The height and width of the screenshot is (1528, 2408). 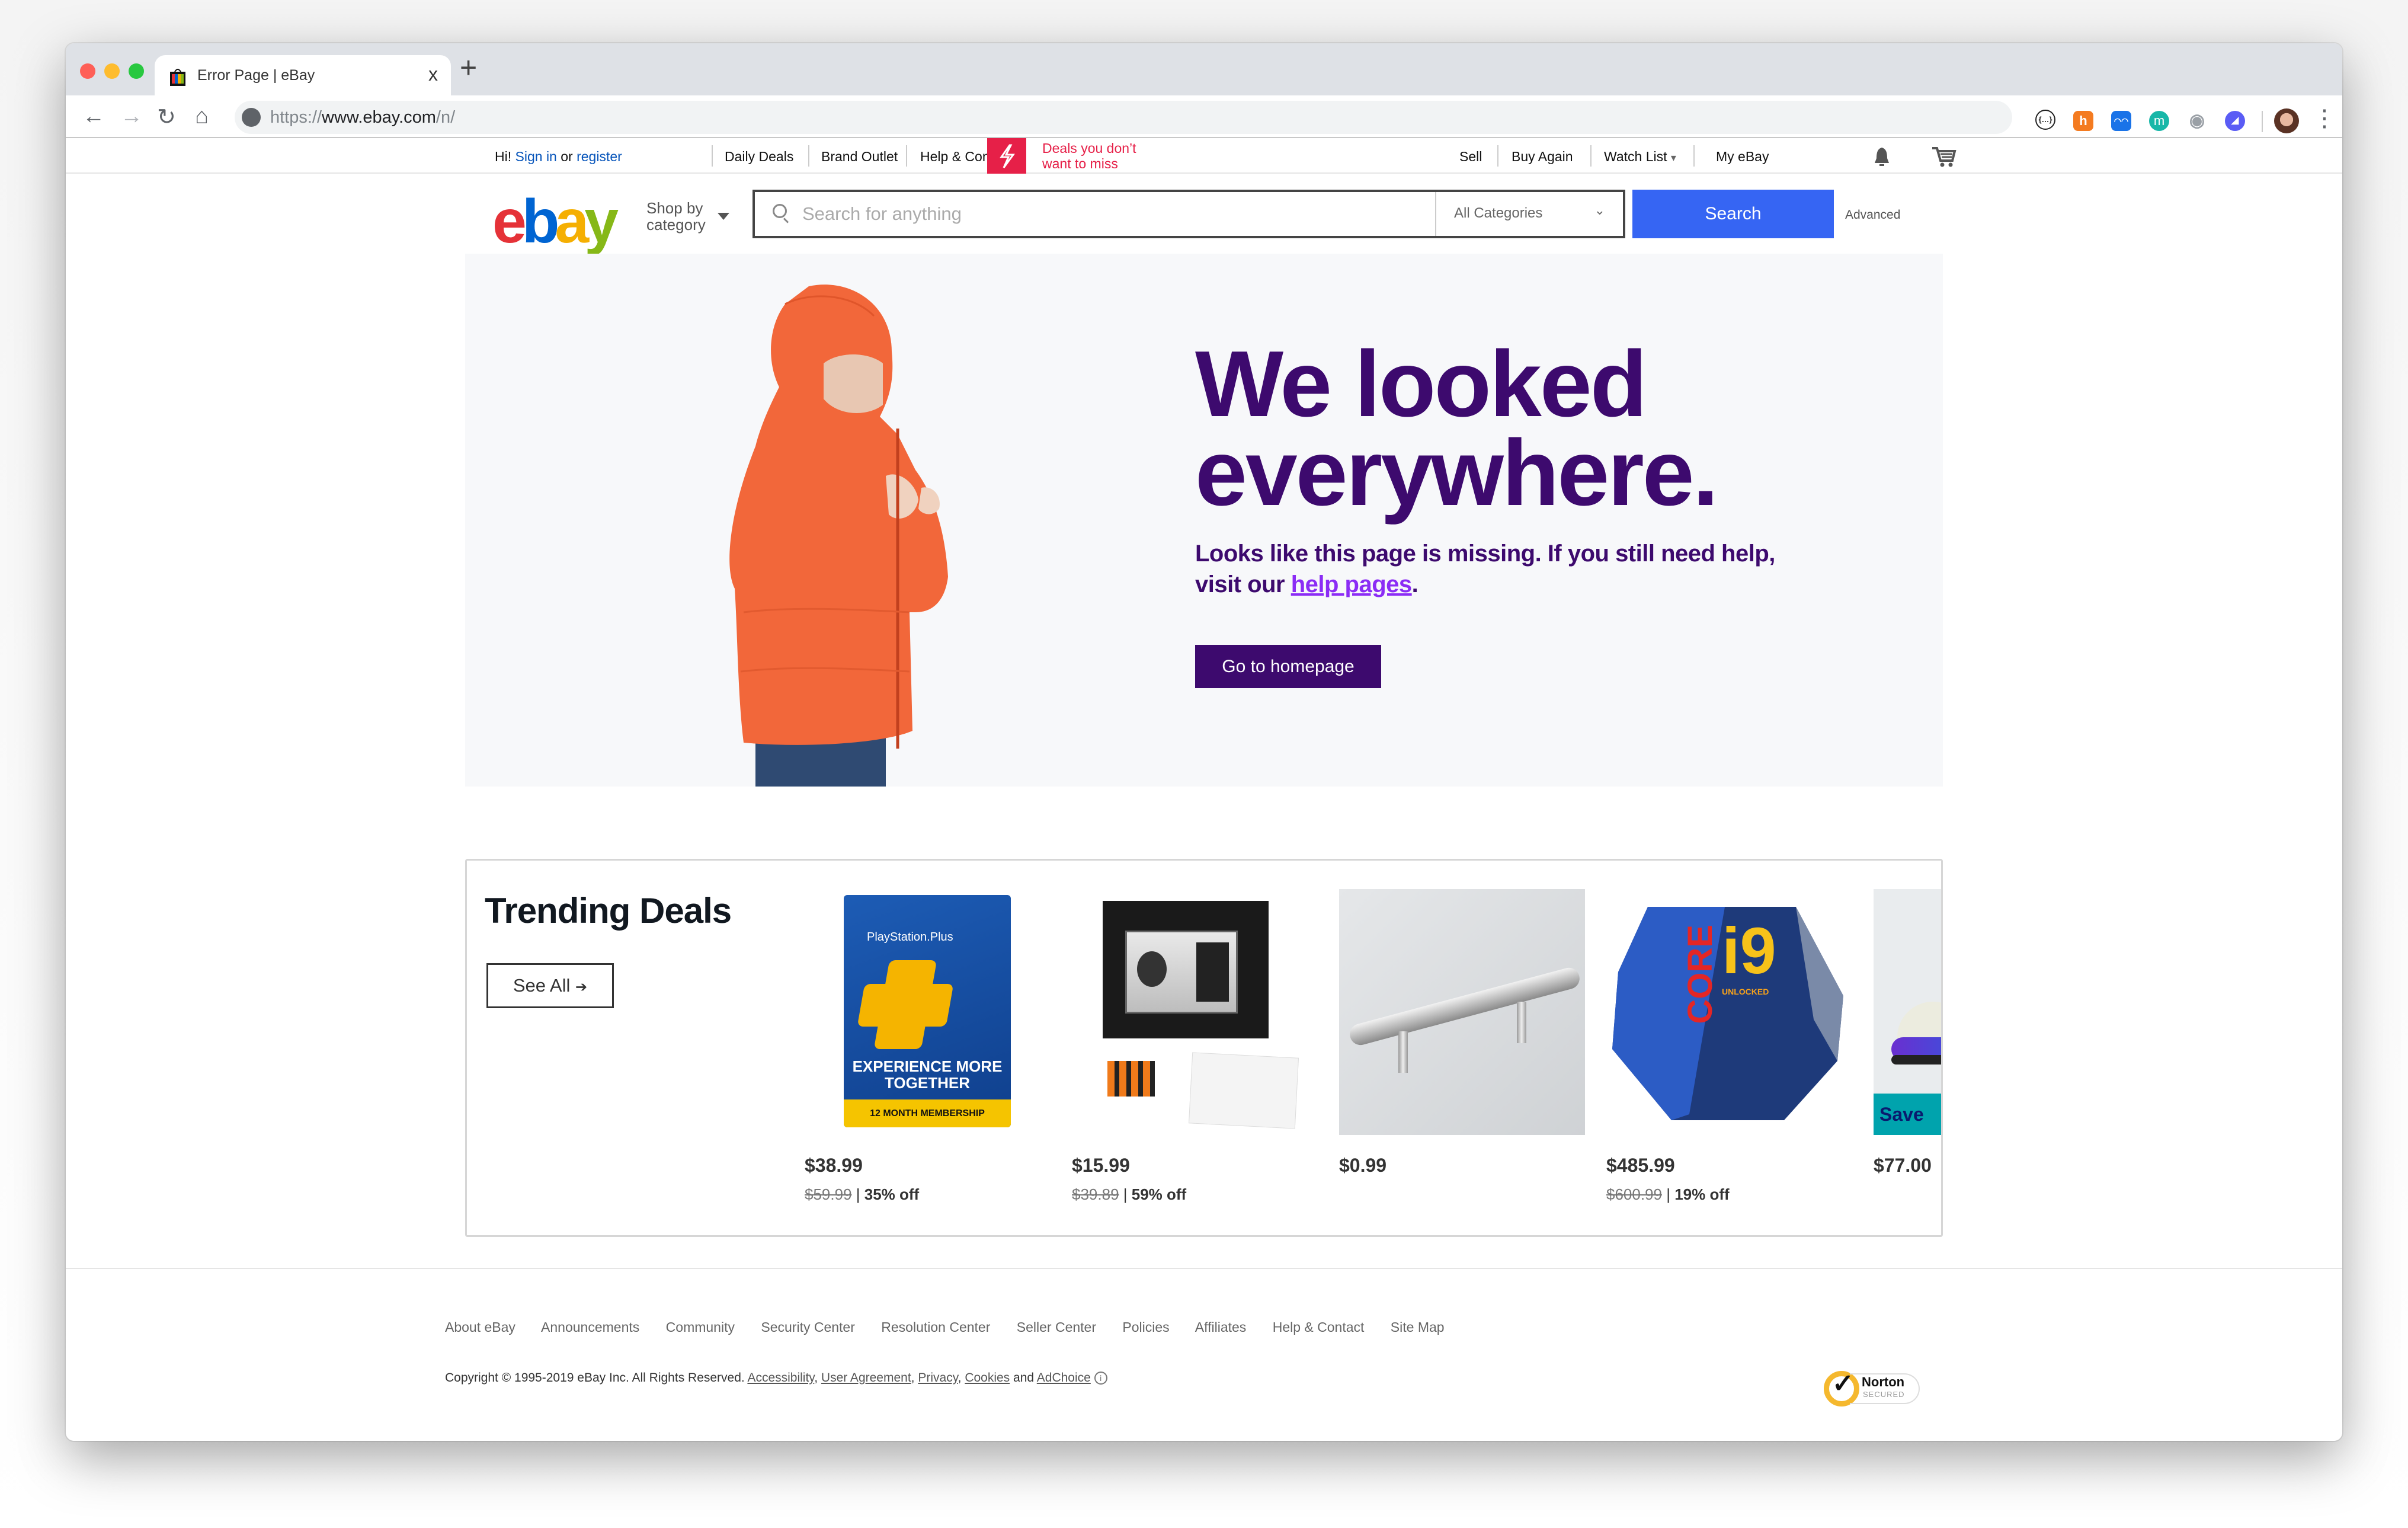 I want to click on deal-price: $0.99, so click(x=1363, y=1165).